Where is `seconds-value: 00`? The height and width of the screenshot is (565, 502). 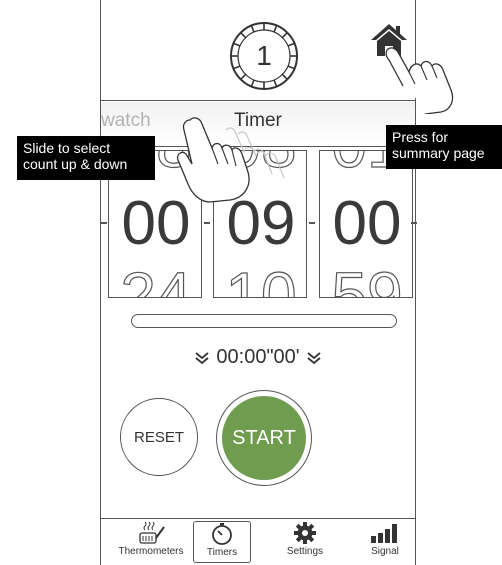 seconds-value: 00 is located at coordinates (367, 223).